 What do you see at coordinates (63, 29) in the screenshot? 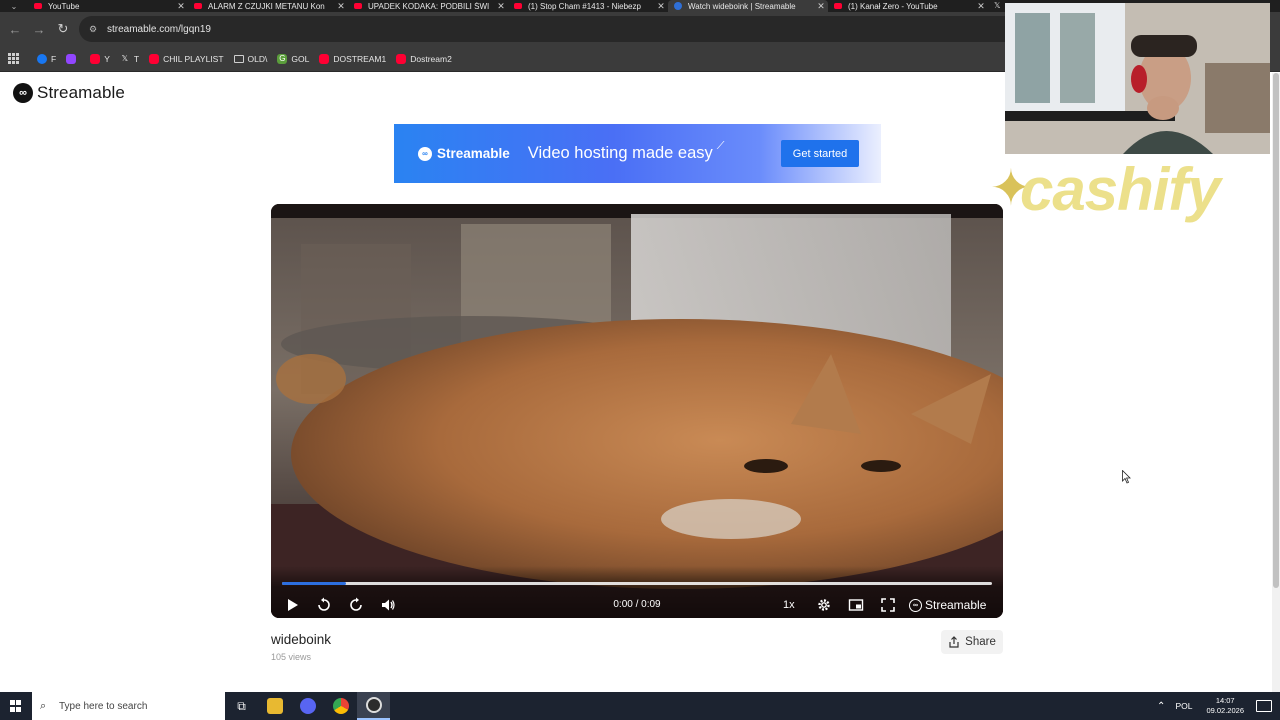
I see `reload-icon: ↻` at bounding box center [63, 29].